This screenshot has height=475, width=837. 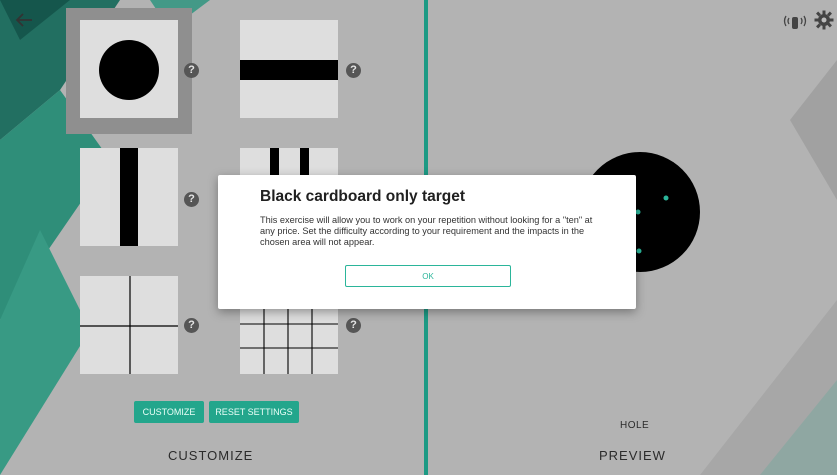 What do you see at coordinates (795, 22) in the screenshot?
I see `wireless-hand-icon` at bounding box center [795, 22].